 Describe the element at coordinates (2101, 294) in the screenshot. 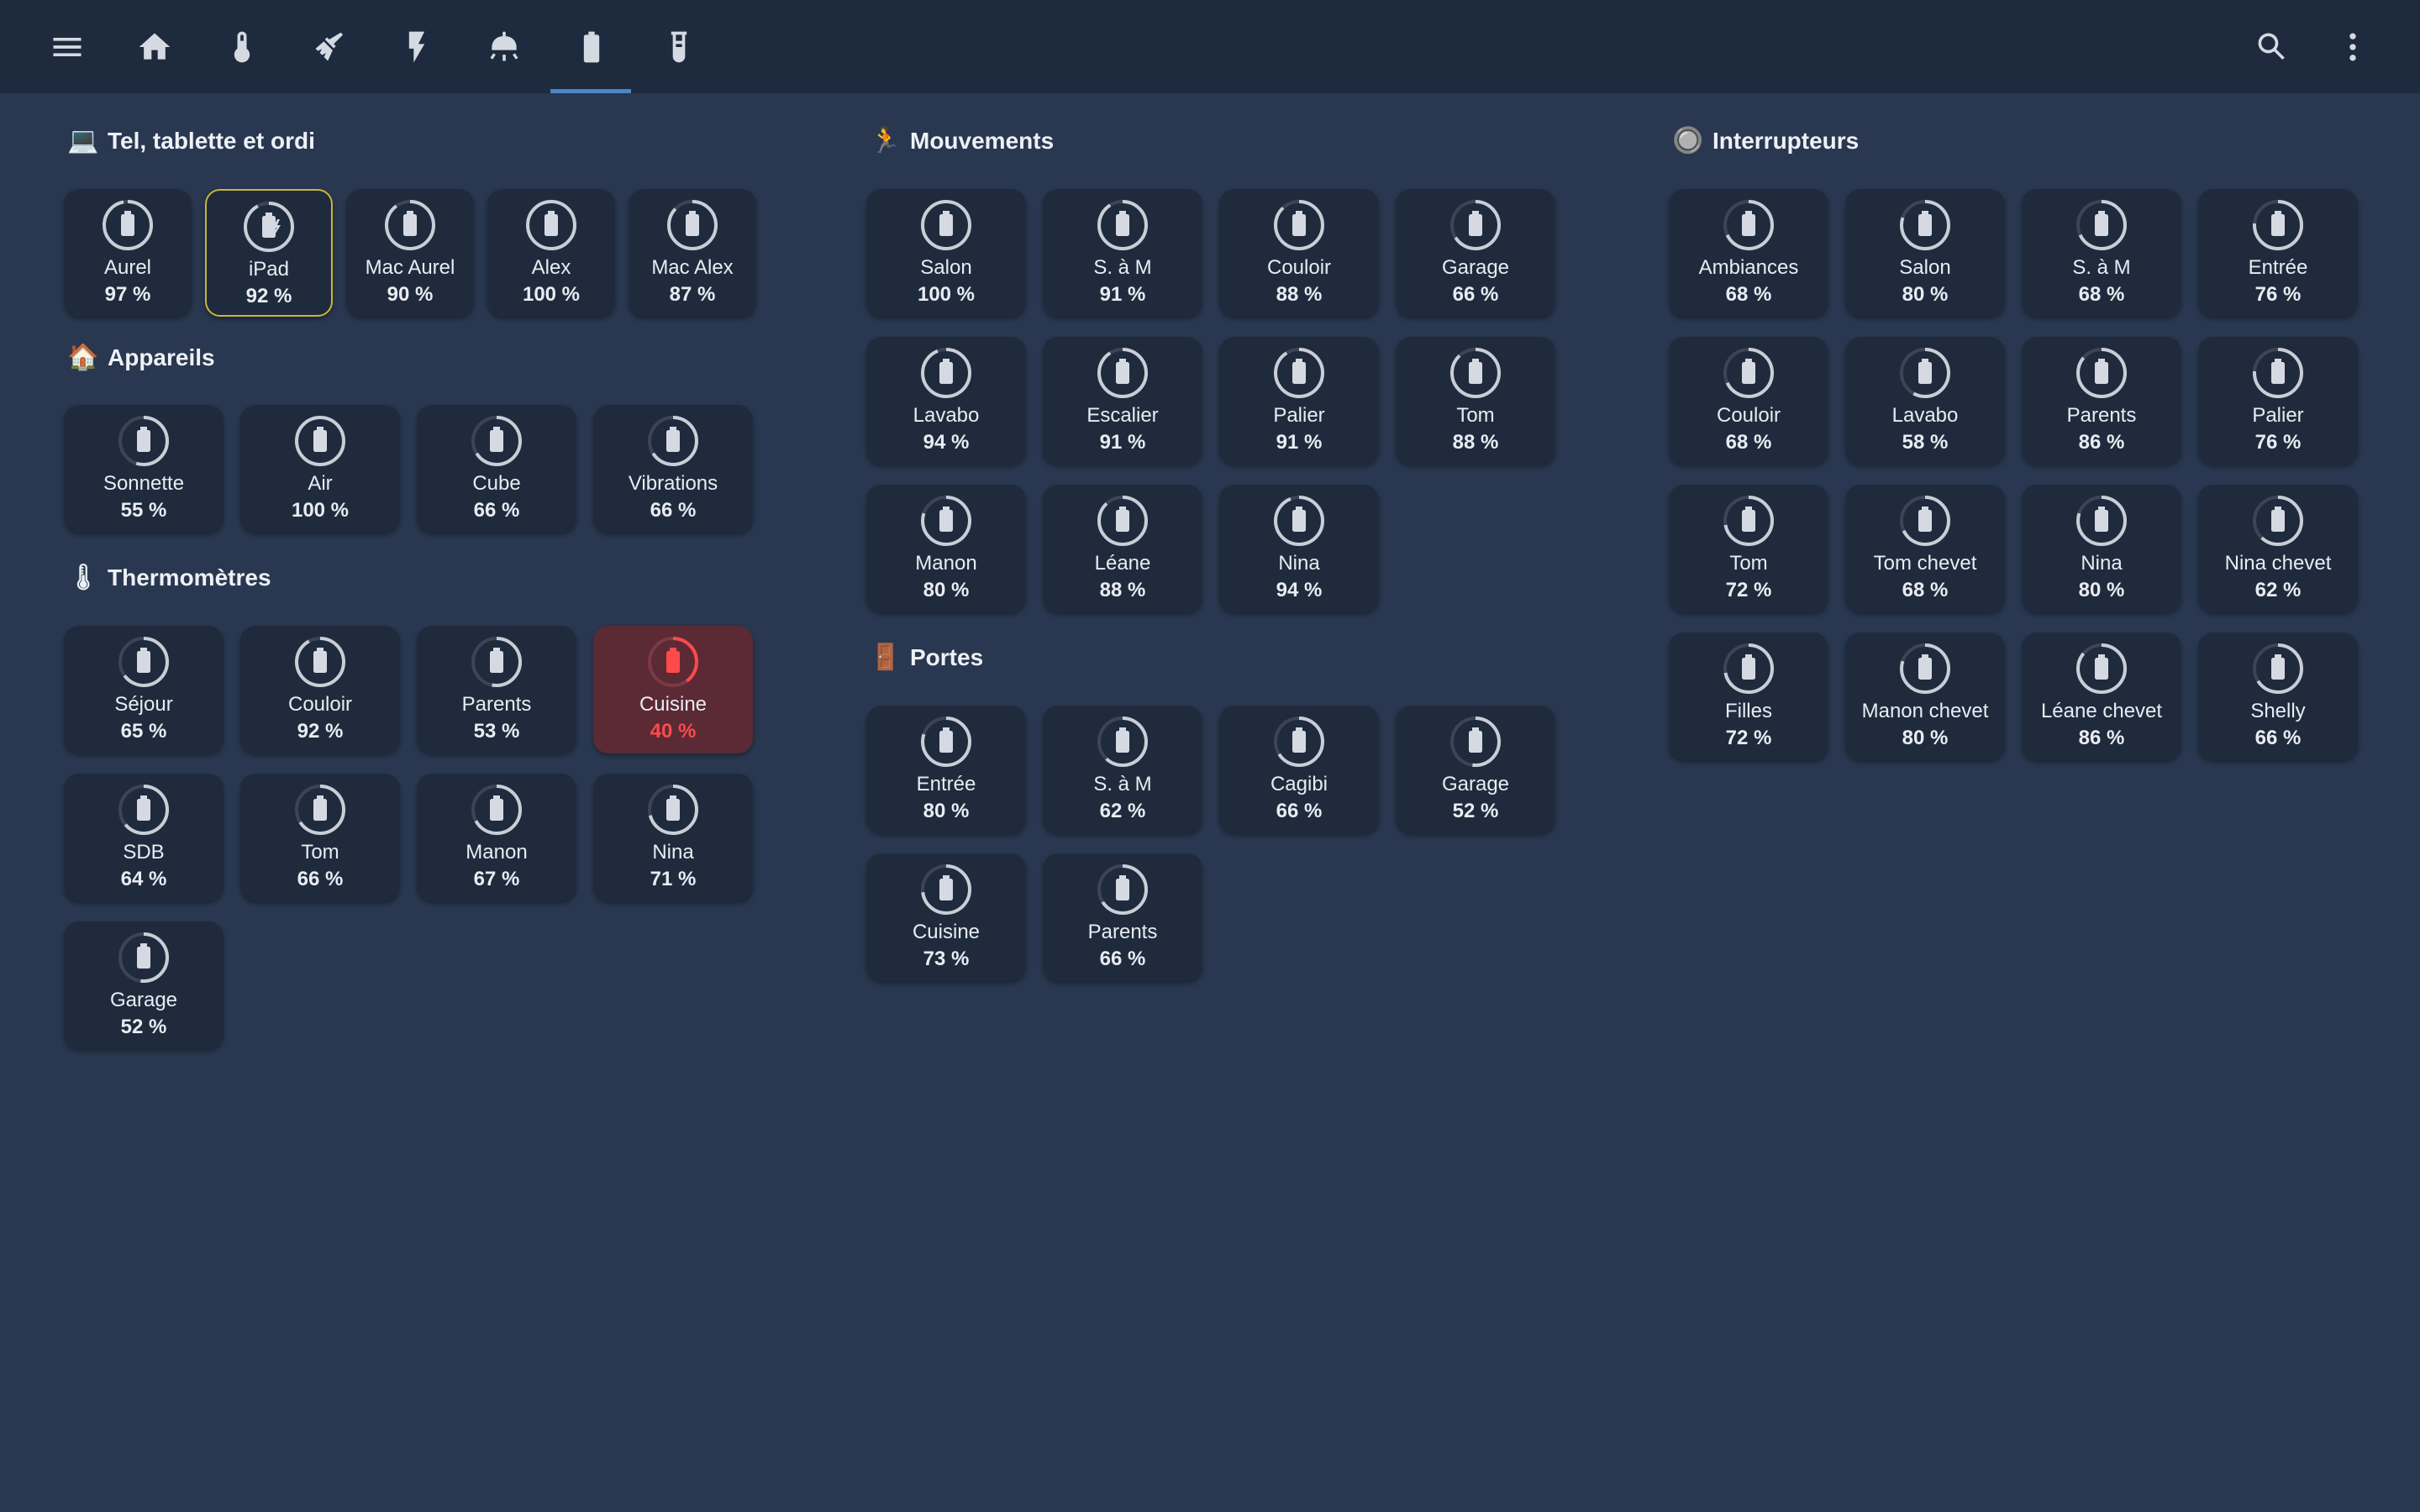

I see `battery-card-percent: 68 %` at that location.